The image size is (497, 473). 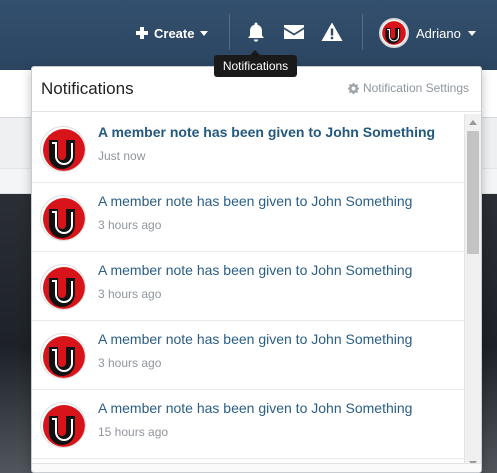 I want to click on create-menu-button: Create, so click(x=172, y=33).